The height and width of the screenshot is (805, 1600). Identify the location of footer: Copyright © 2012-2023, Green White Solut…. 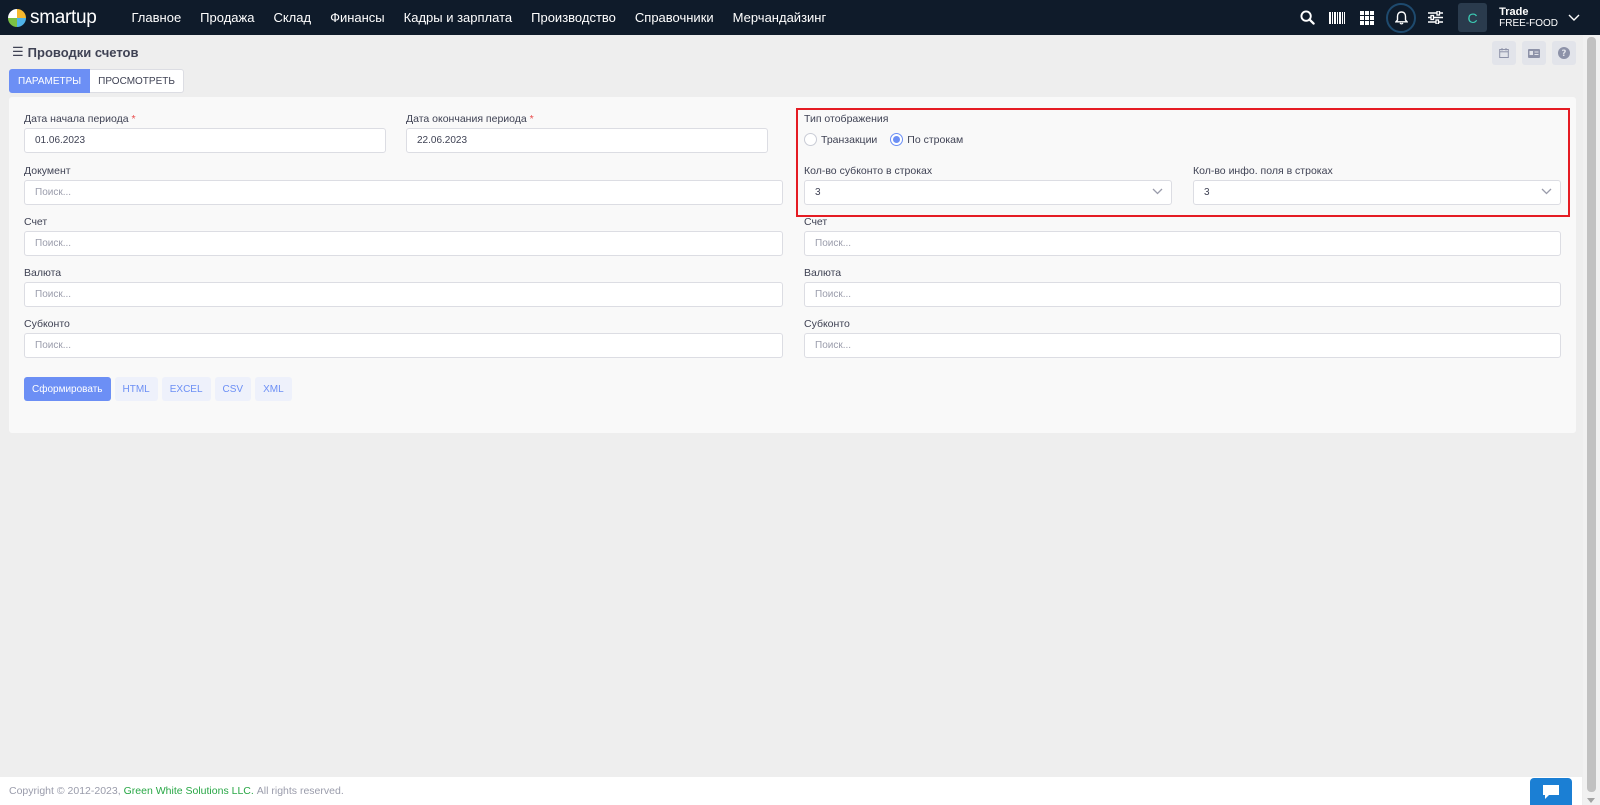
(791, 791).